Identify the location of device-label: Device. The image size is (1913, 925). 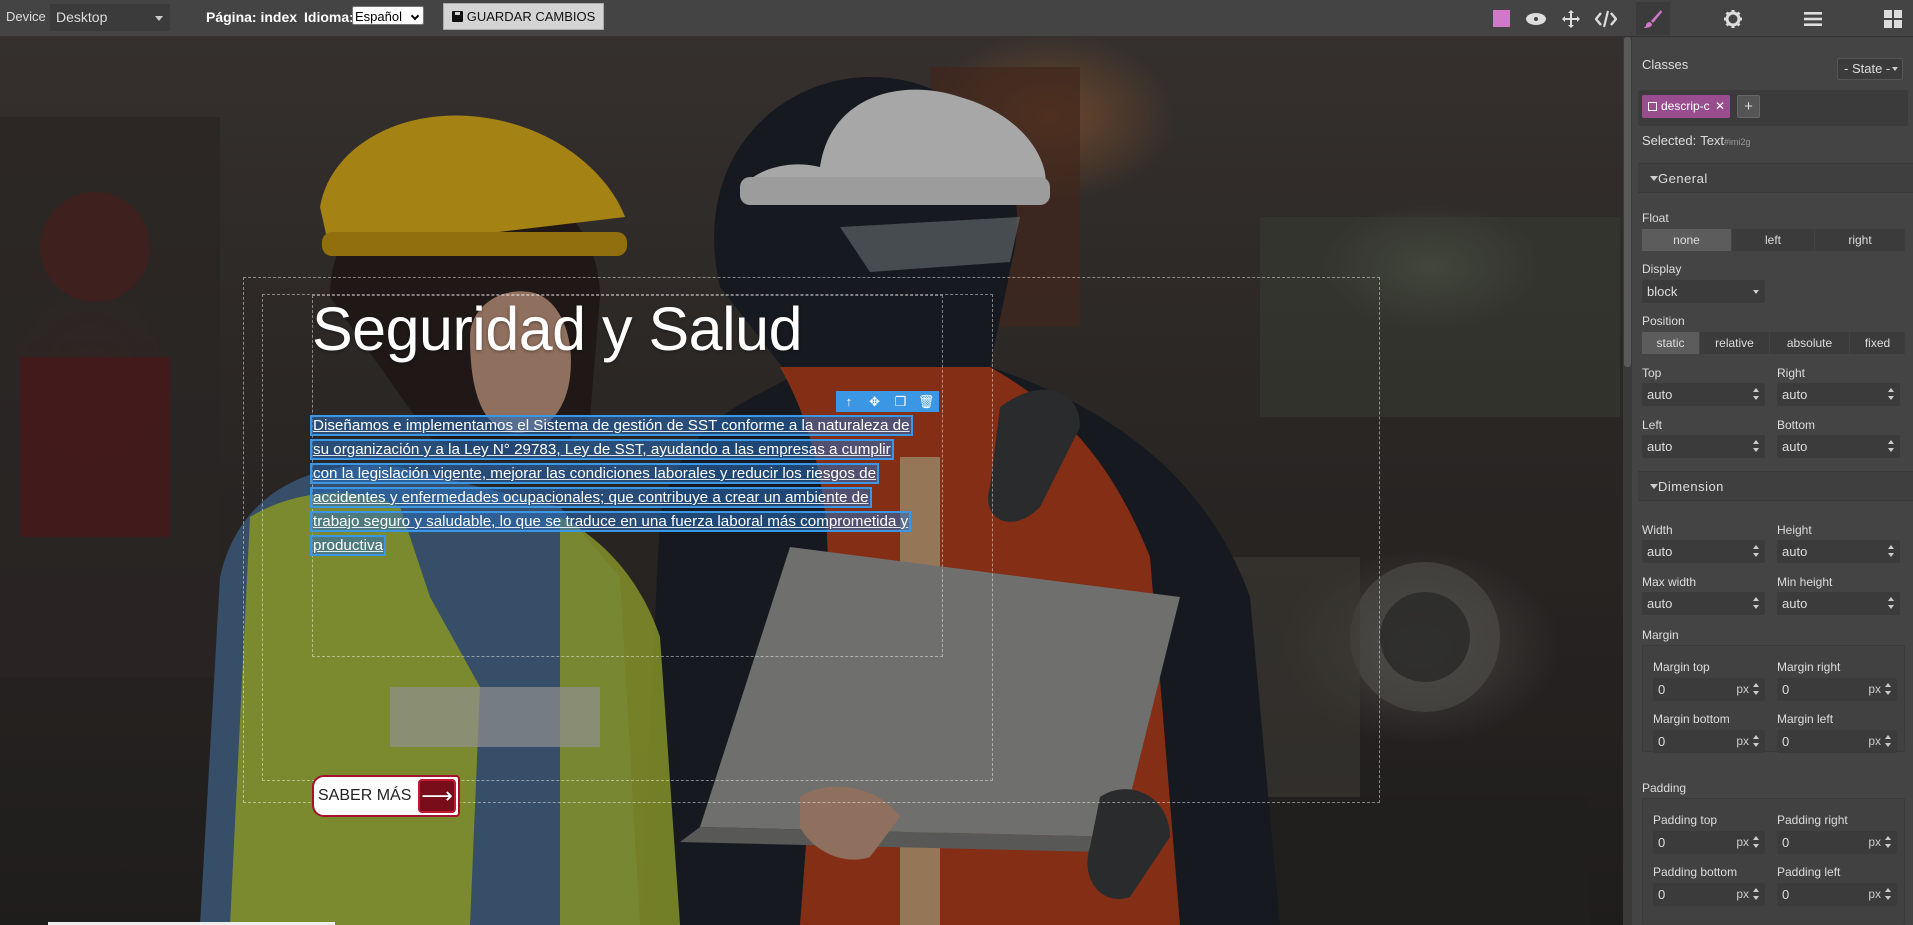
(26, 16).